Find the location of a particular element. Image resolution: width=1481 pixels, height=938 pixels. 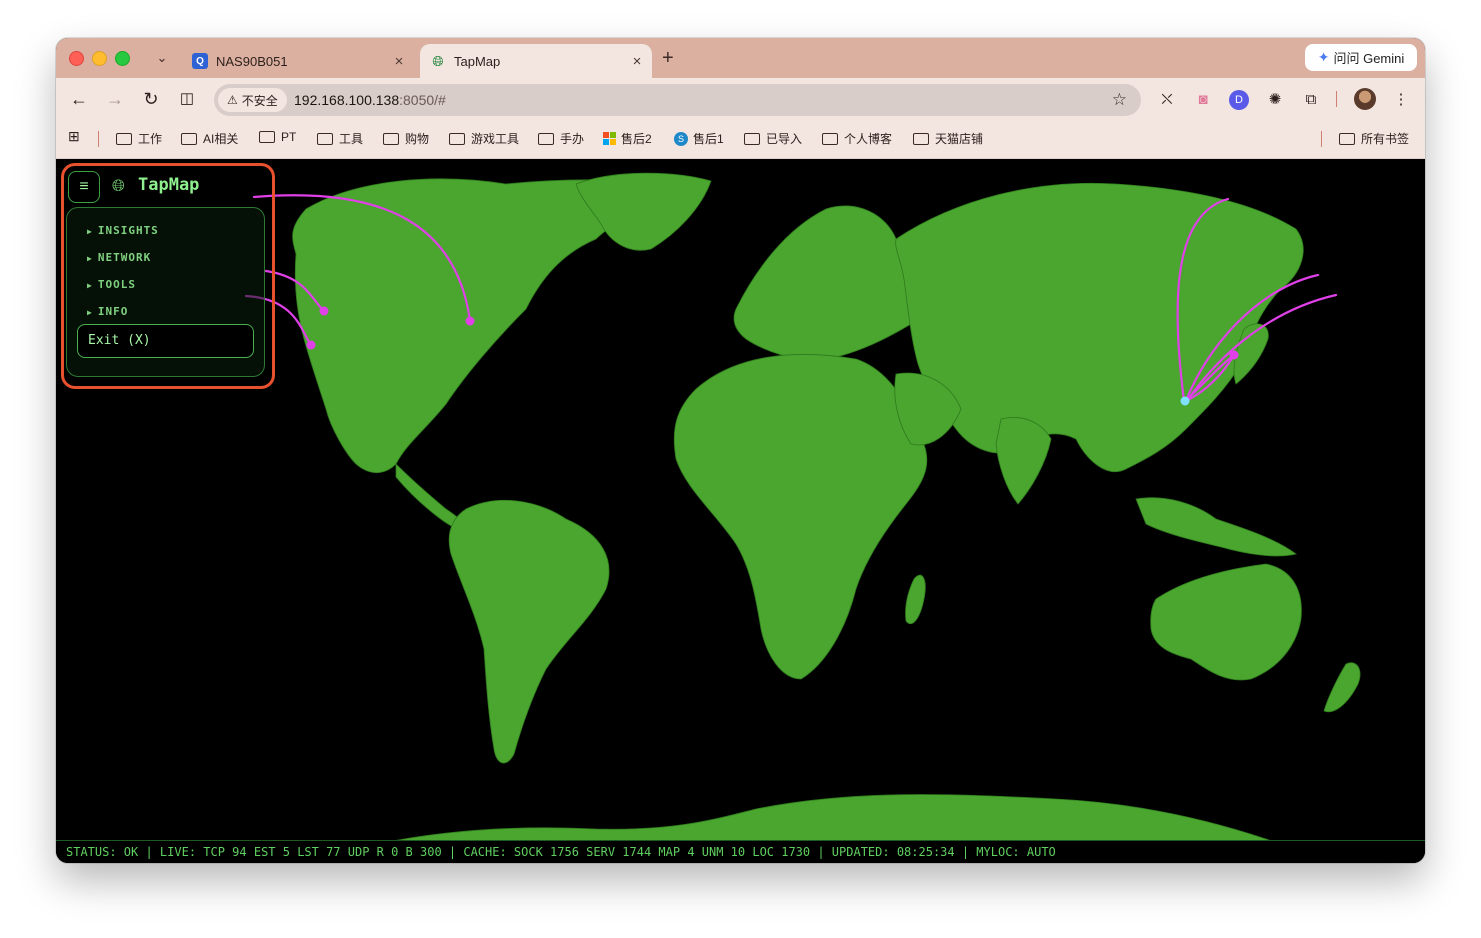

sea-islands-landmass is located at coordinates (1216, 527).